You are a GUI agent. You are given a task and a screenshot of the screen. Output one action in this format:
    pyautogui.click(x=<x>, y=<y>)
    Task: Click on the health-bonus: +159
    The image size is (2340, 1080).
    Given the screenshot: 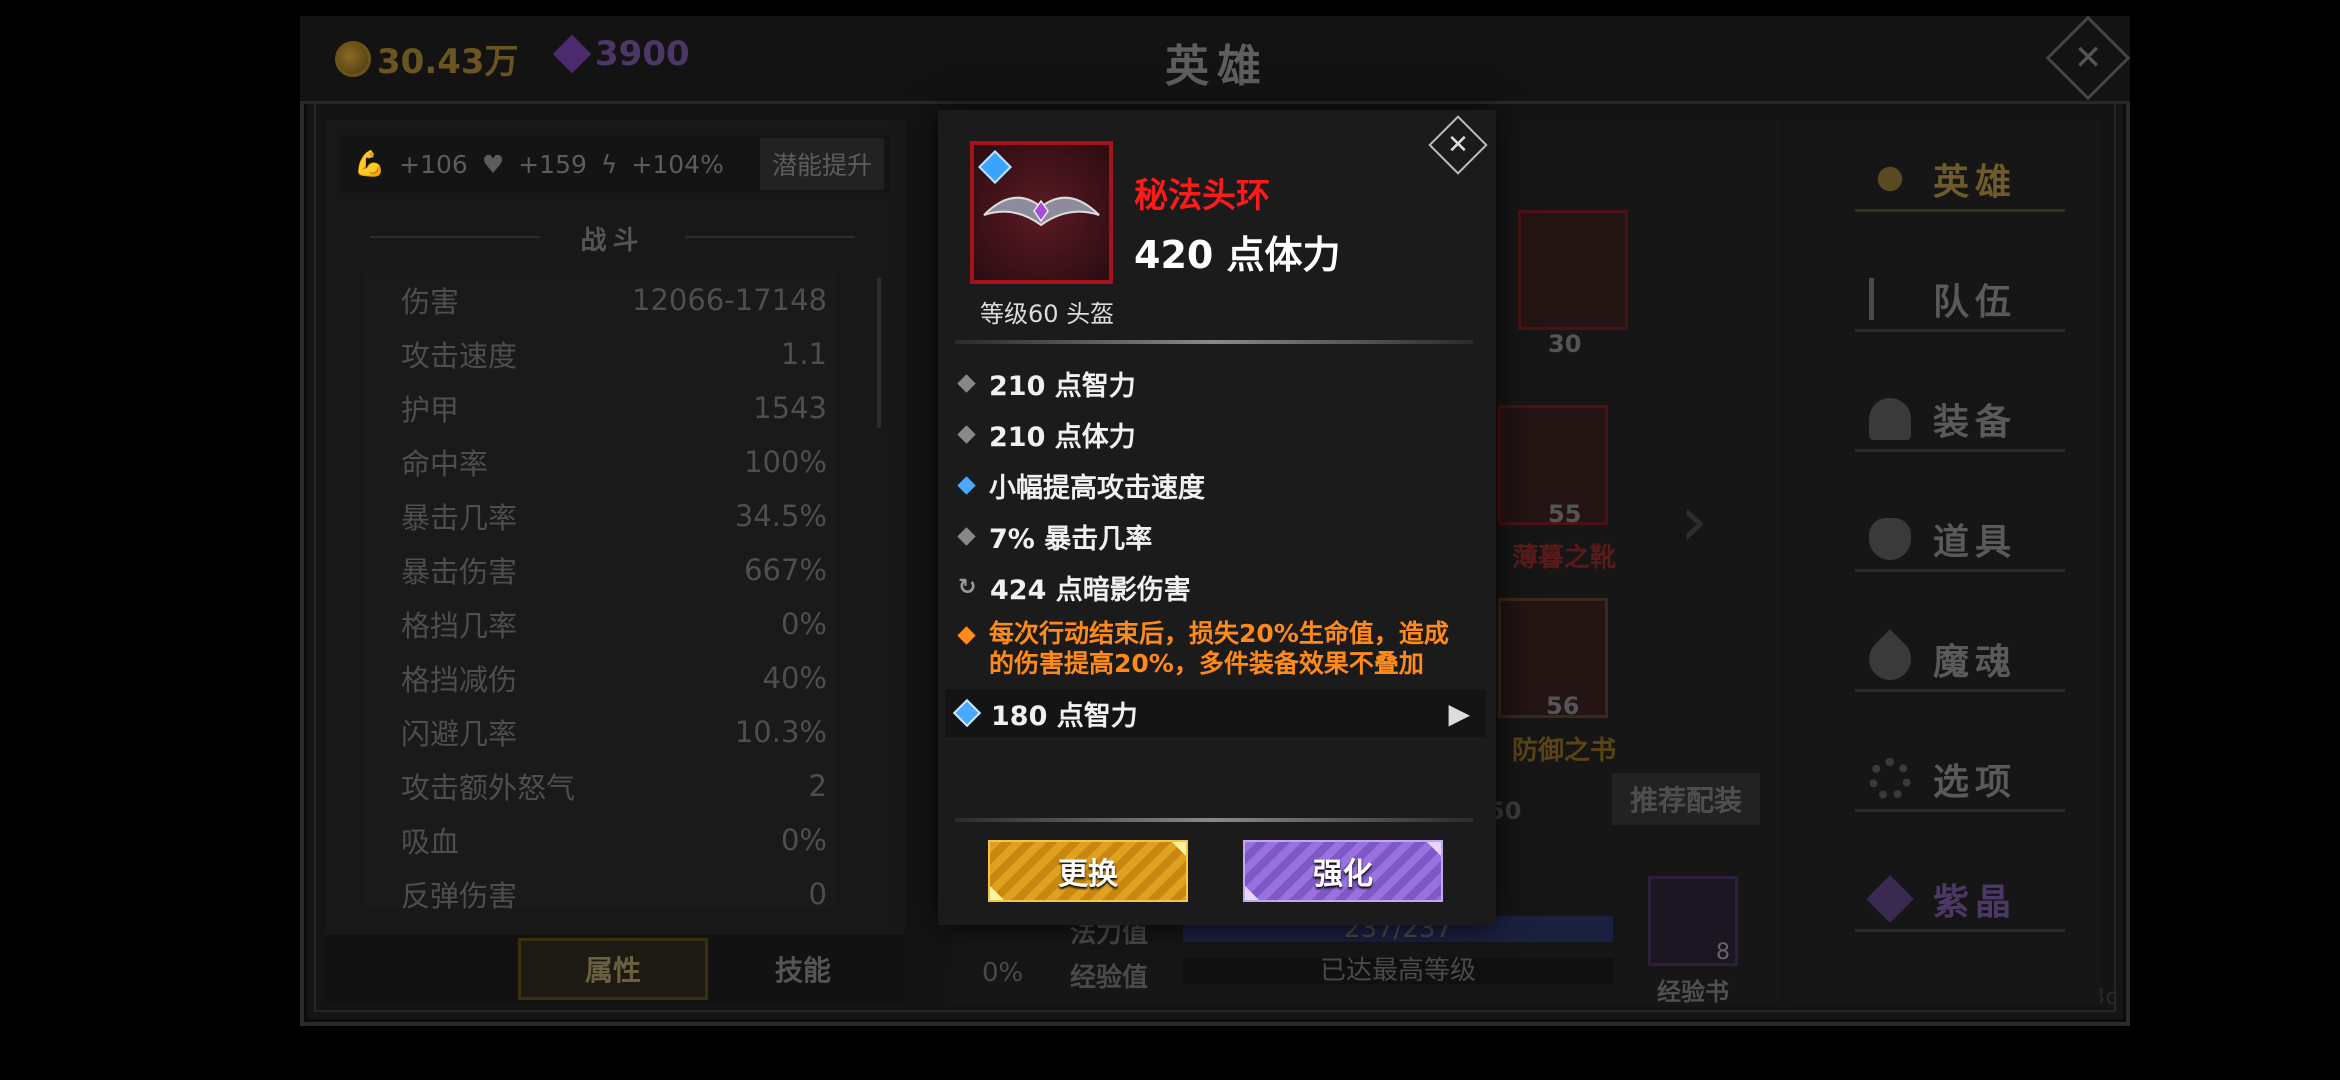 What is the action you would take?
    pyautogui.click(x=552, y=164)
    